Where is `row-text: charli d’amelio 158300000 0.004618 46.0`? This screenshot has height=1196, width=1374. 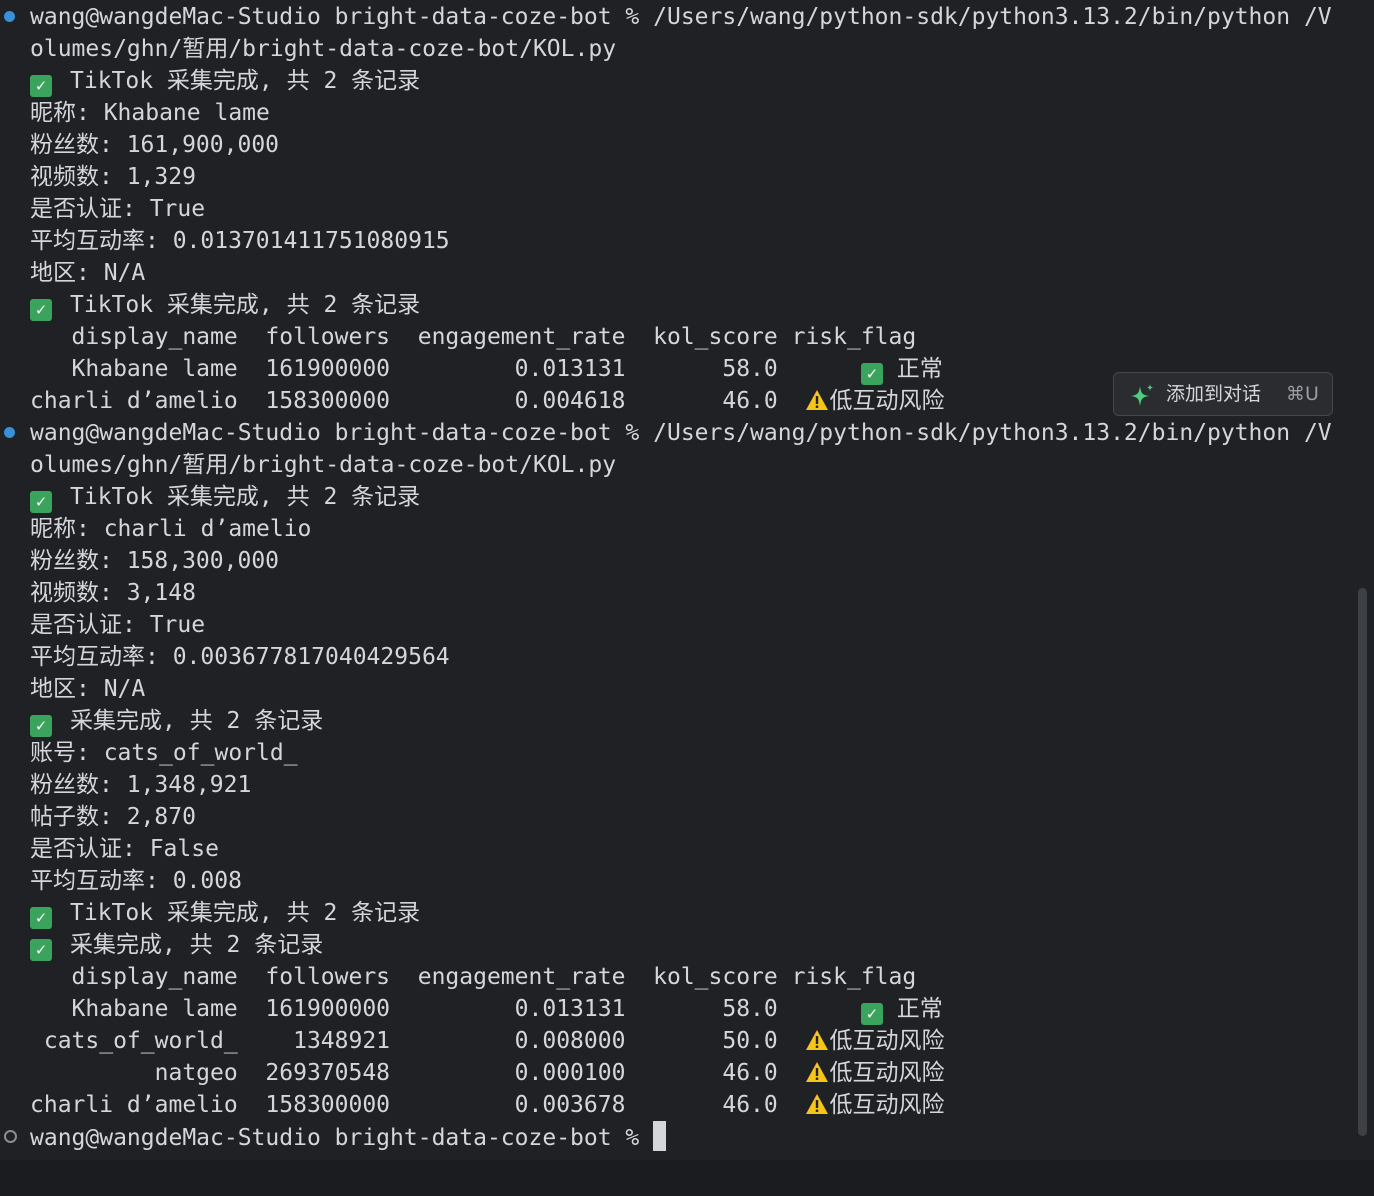 row-text: charli d’amelio 158300000 0.004618 46.0 is located at coordinates (418, 401).